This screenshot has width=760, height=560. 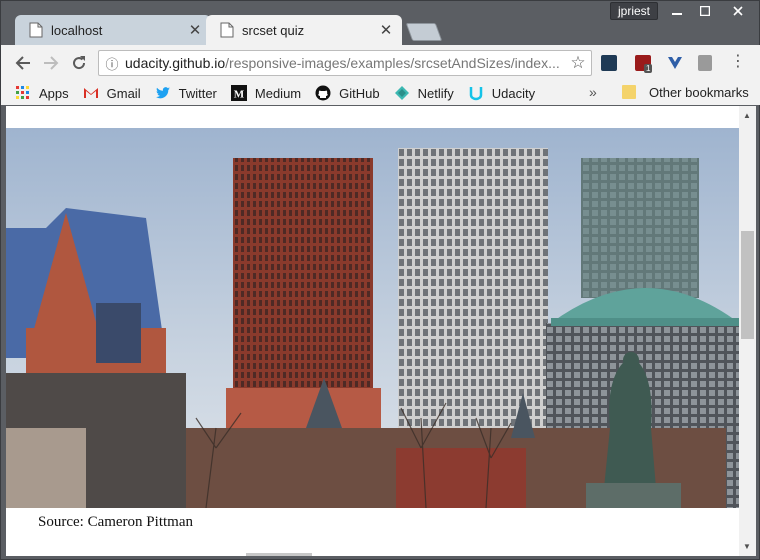 What do you see at coordinates (747, 115) in the screenshot?
I see `scroll-up-icon: ▲` at bounding box center [747, 115].